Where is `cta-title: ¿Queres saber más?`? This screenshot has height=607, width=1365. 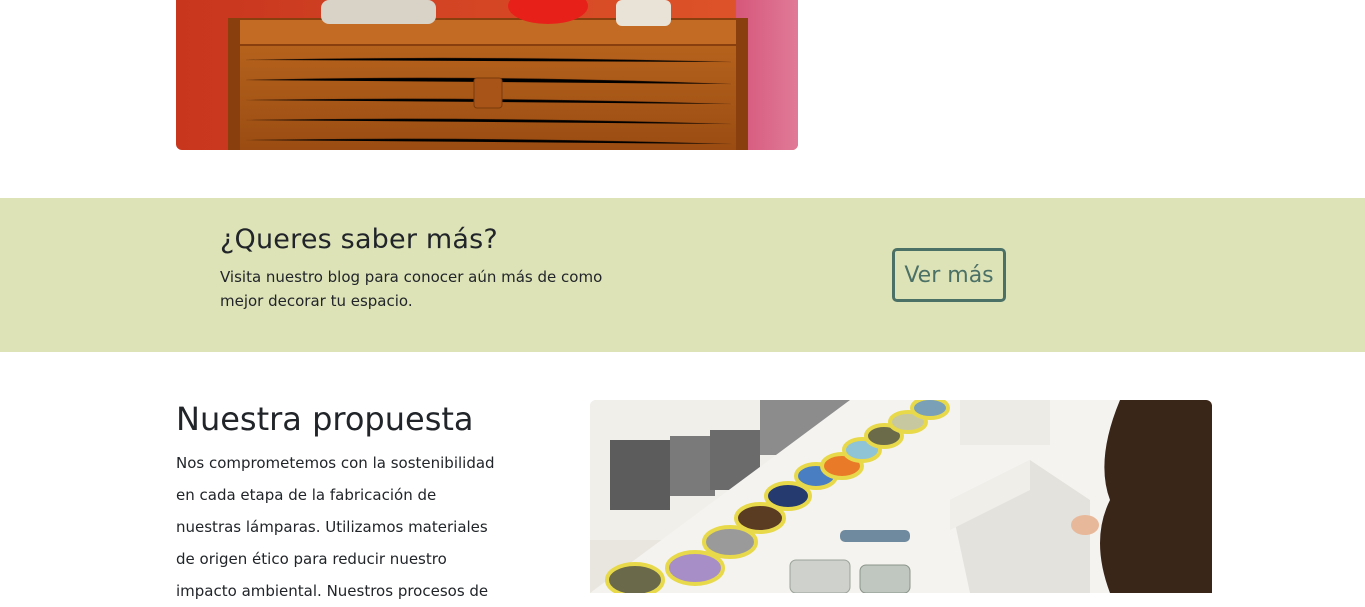 cta-title: ¿Queres saber más? is located at coordinates (359, 239).